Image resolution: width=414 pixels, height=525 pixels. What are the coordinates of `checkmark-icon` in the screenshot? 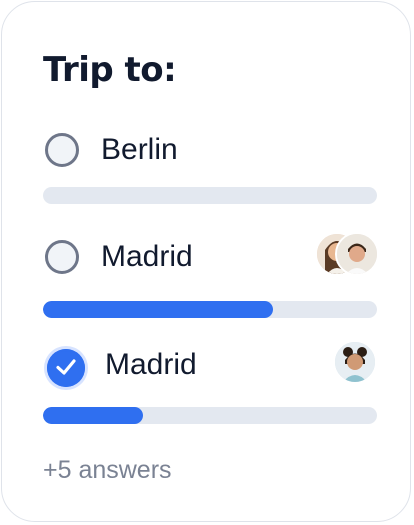 It's located at (66, 367).